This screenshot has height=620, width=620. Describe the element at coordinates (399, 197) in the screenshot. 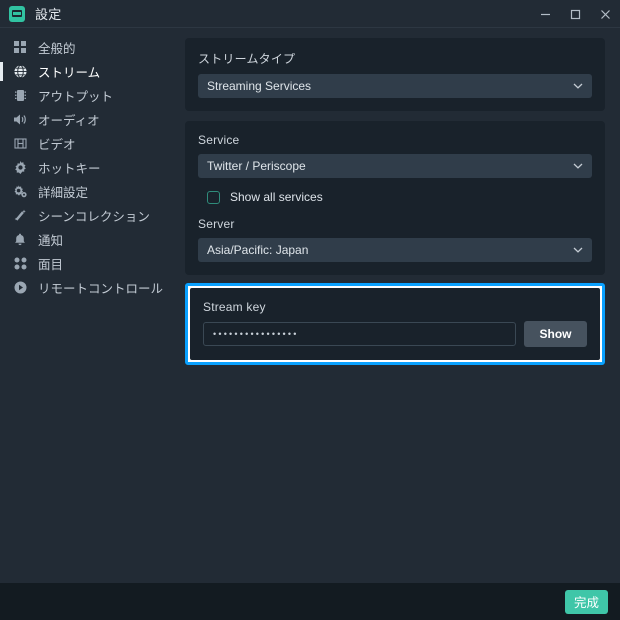

I see `show-all-services-row: Show all services` at that location.